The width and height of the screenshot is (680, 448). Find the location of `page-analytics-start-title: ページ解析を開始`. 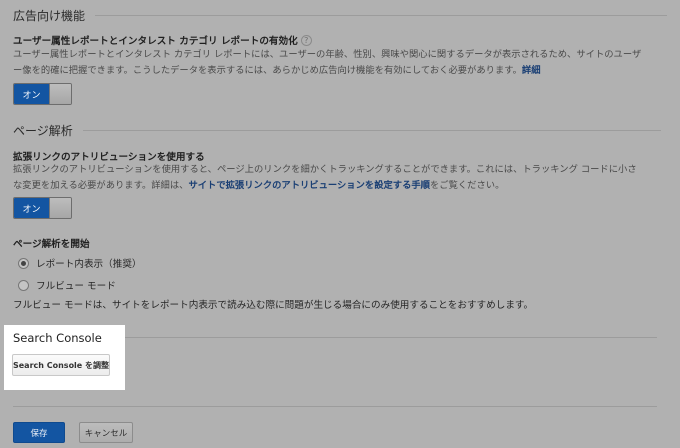

page-analytics-start-title: ページ解析を開始 is located at coordinates (51, 244).